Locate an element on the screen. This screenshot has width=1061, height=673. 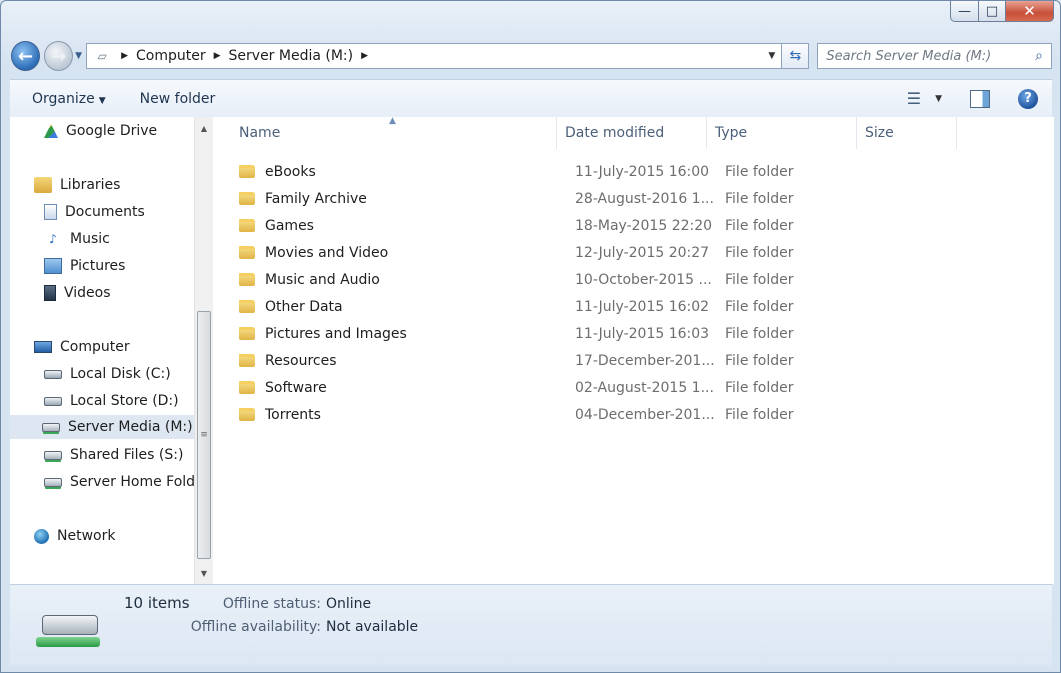
file-row: Games 18-May-2015 22:20 File folder is located at coordinates (629, 225).